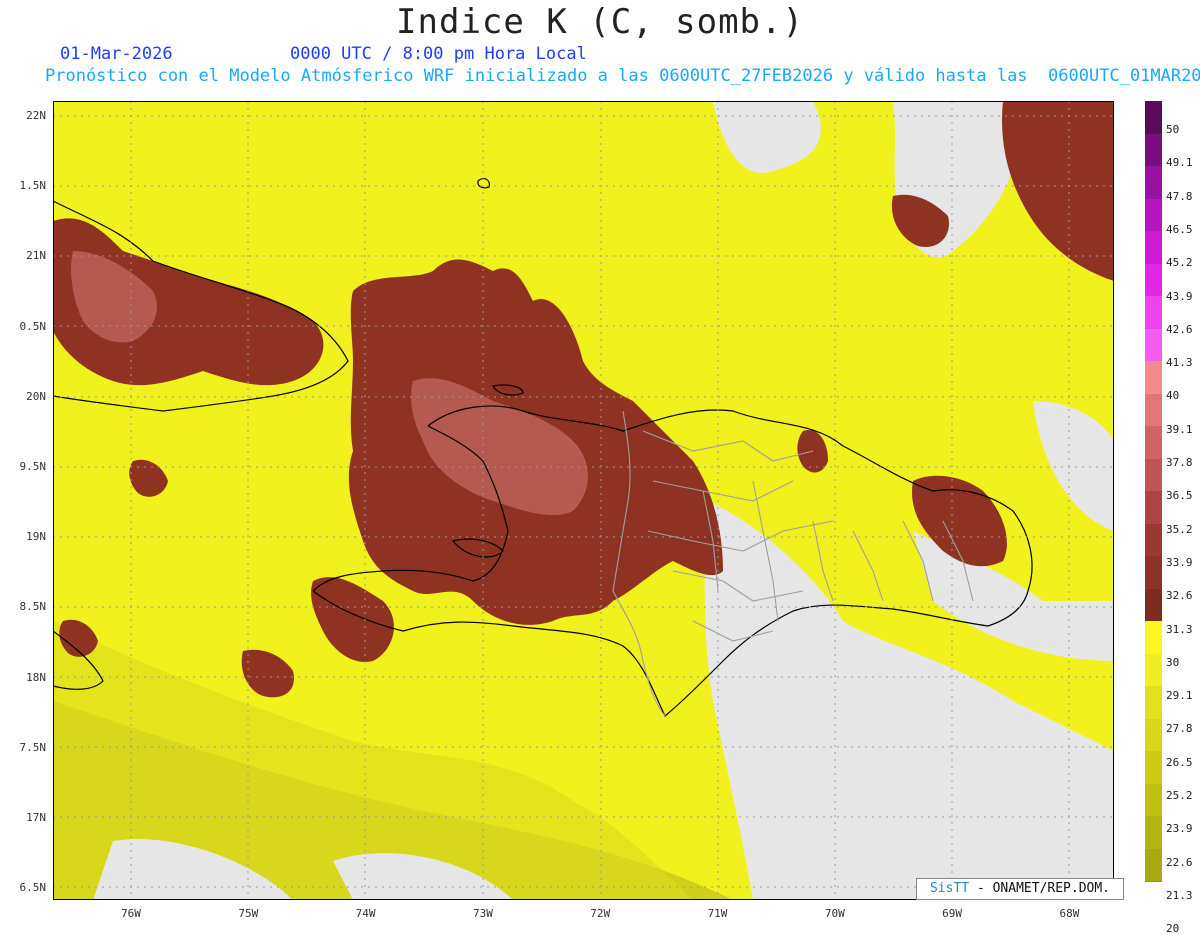 The width and height of the screenshot is (1200, 935). Describe the element at coordinates (131, 913) in the screenshot. I see `x-tick-label: 76W` at that location.